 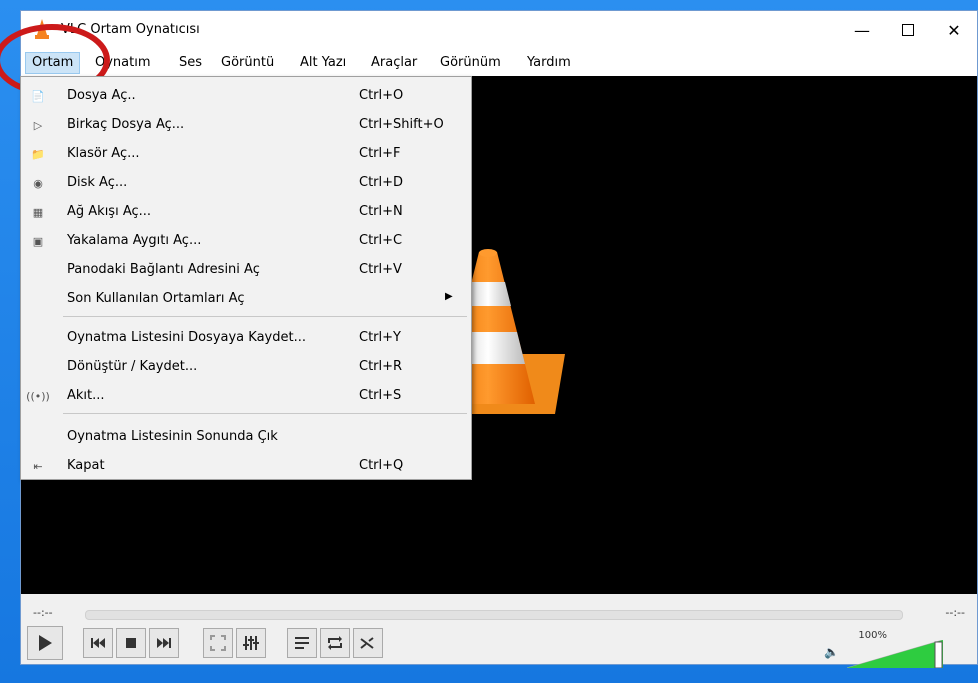 What do you see at coordinates (499, 631) in the screenshot?
I see `control-panel: --:-- --:-- 🔈 100%` at bounding box center [499, 631].